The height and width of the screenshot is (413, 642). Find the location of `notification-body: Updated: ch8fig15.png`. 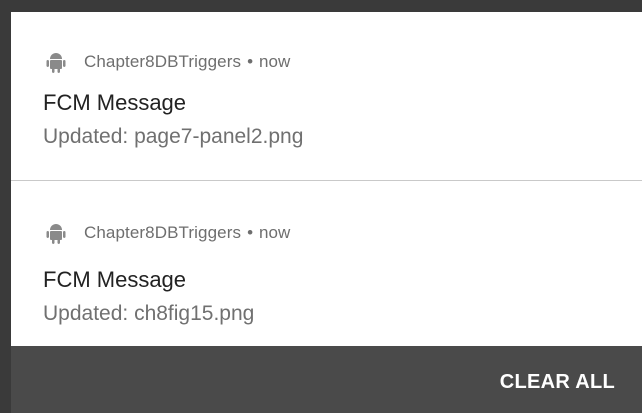

notification-body: Updated: ch8fig15.png is located at coordinates (149, 313).